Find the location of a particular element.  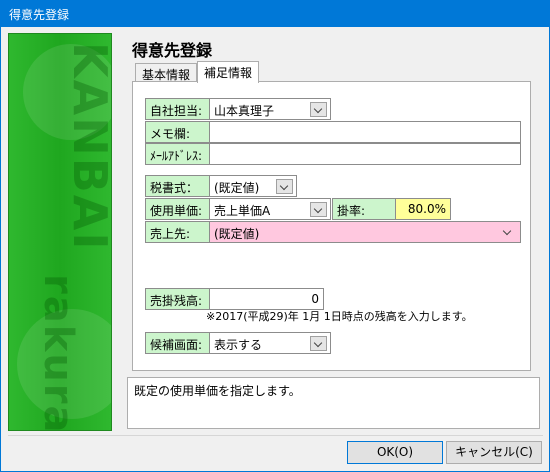

select-uriagesaki: (既定値) is located at coordinates (365, 232).